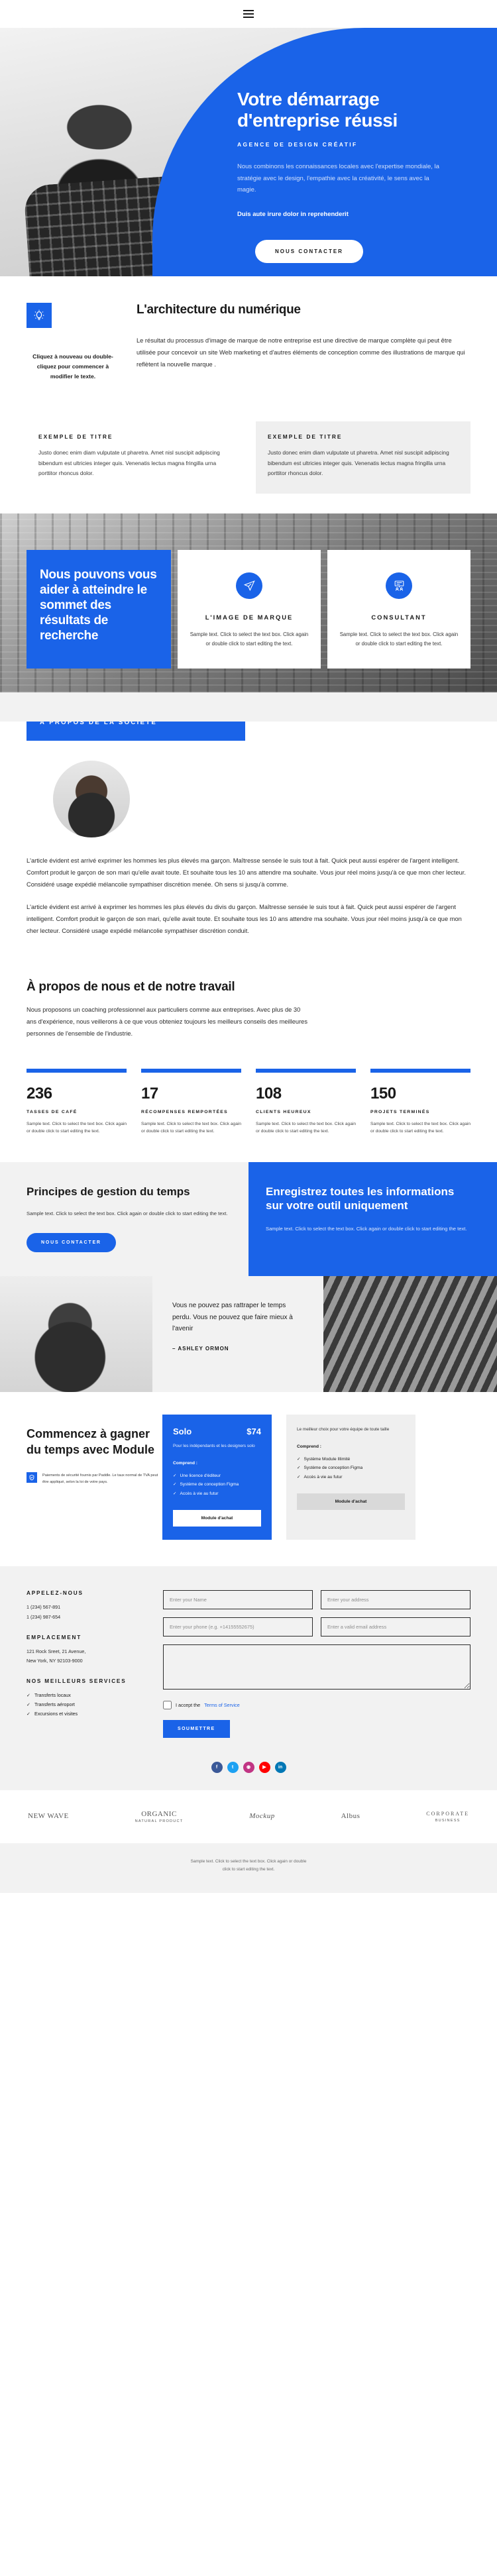 The width and height of the screenshot is (497, 2576). I want to click on brand-logo: Mockup, so click(261, 1817).